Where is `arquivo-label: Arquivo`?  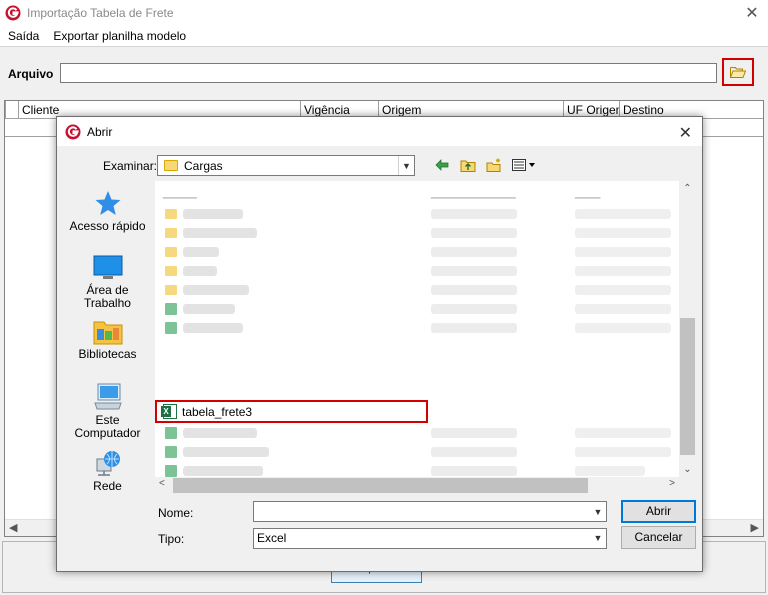 arquivo-label: Arquivo is located at coordinates (31, 74).